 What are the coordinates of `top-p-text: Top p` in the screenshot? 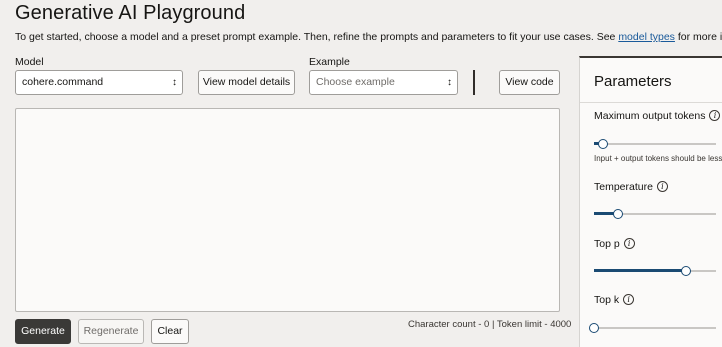 It's located at (607, 244).